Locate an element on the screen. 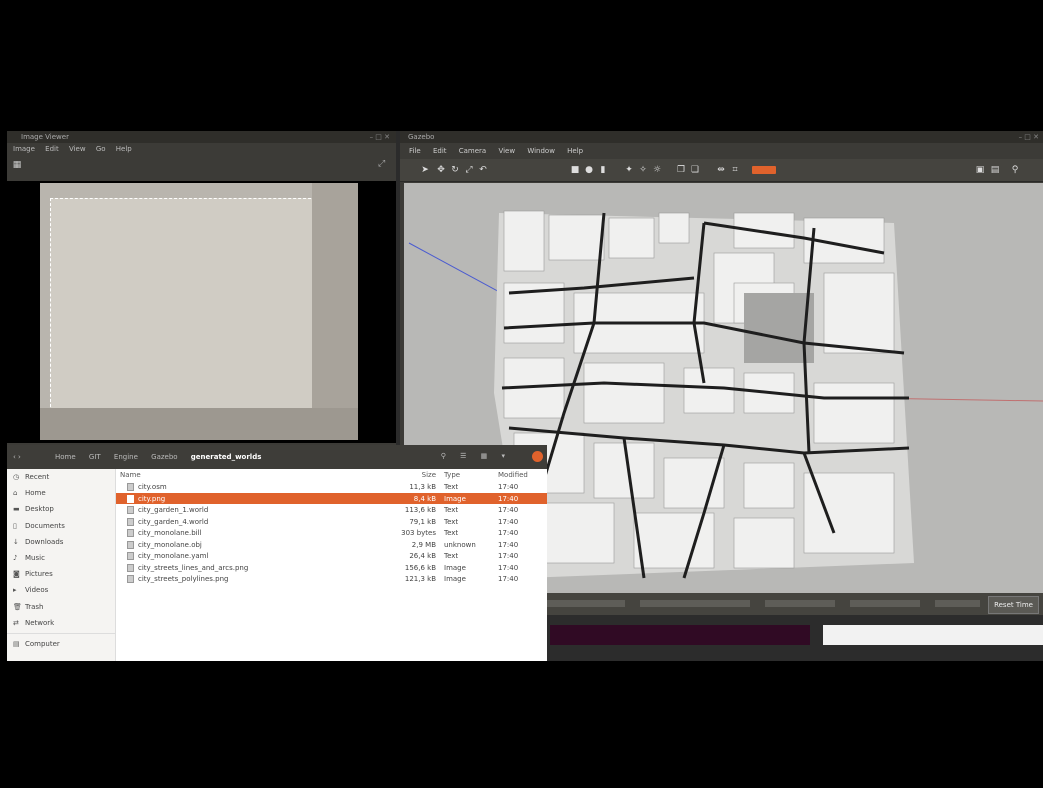  reset-time-button: Reset Time is located at coordinates (1013, 605).